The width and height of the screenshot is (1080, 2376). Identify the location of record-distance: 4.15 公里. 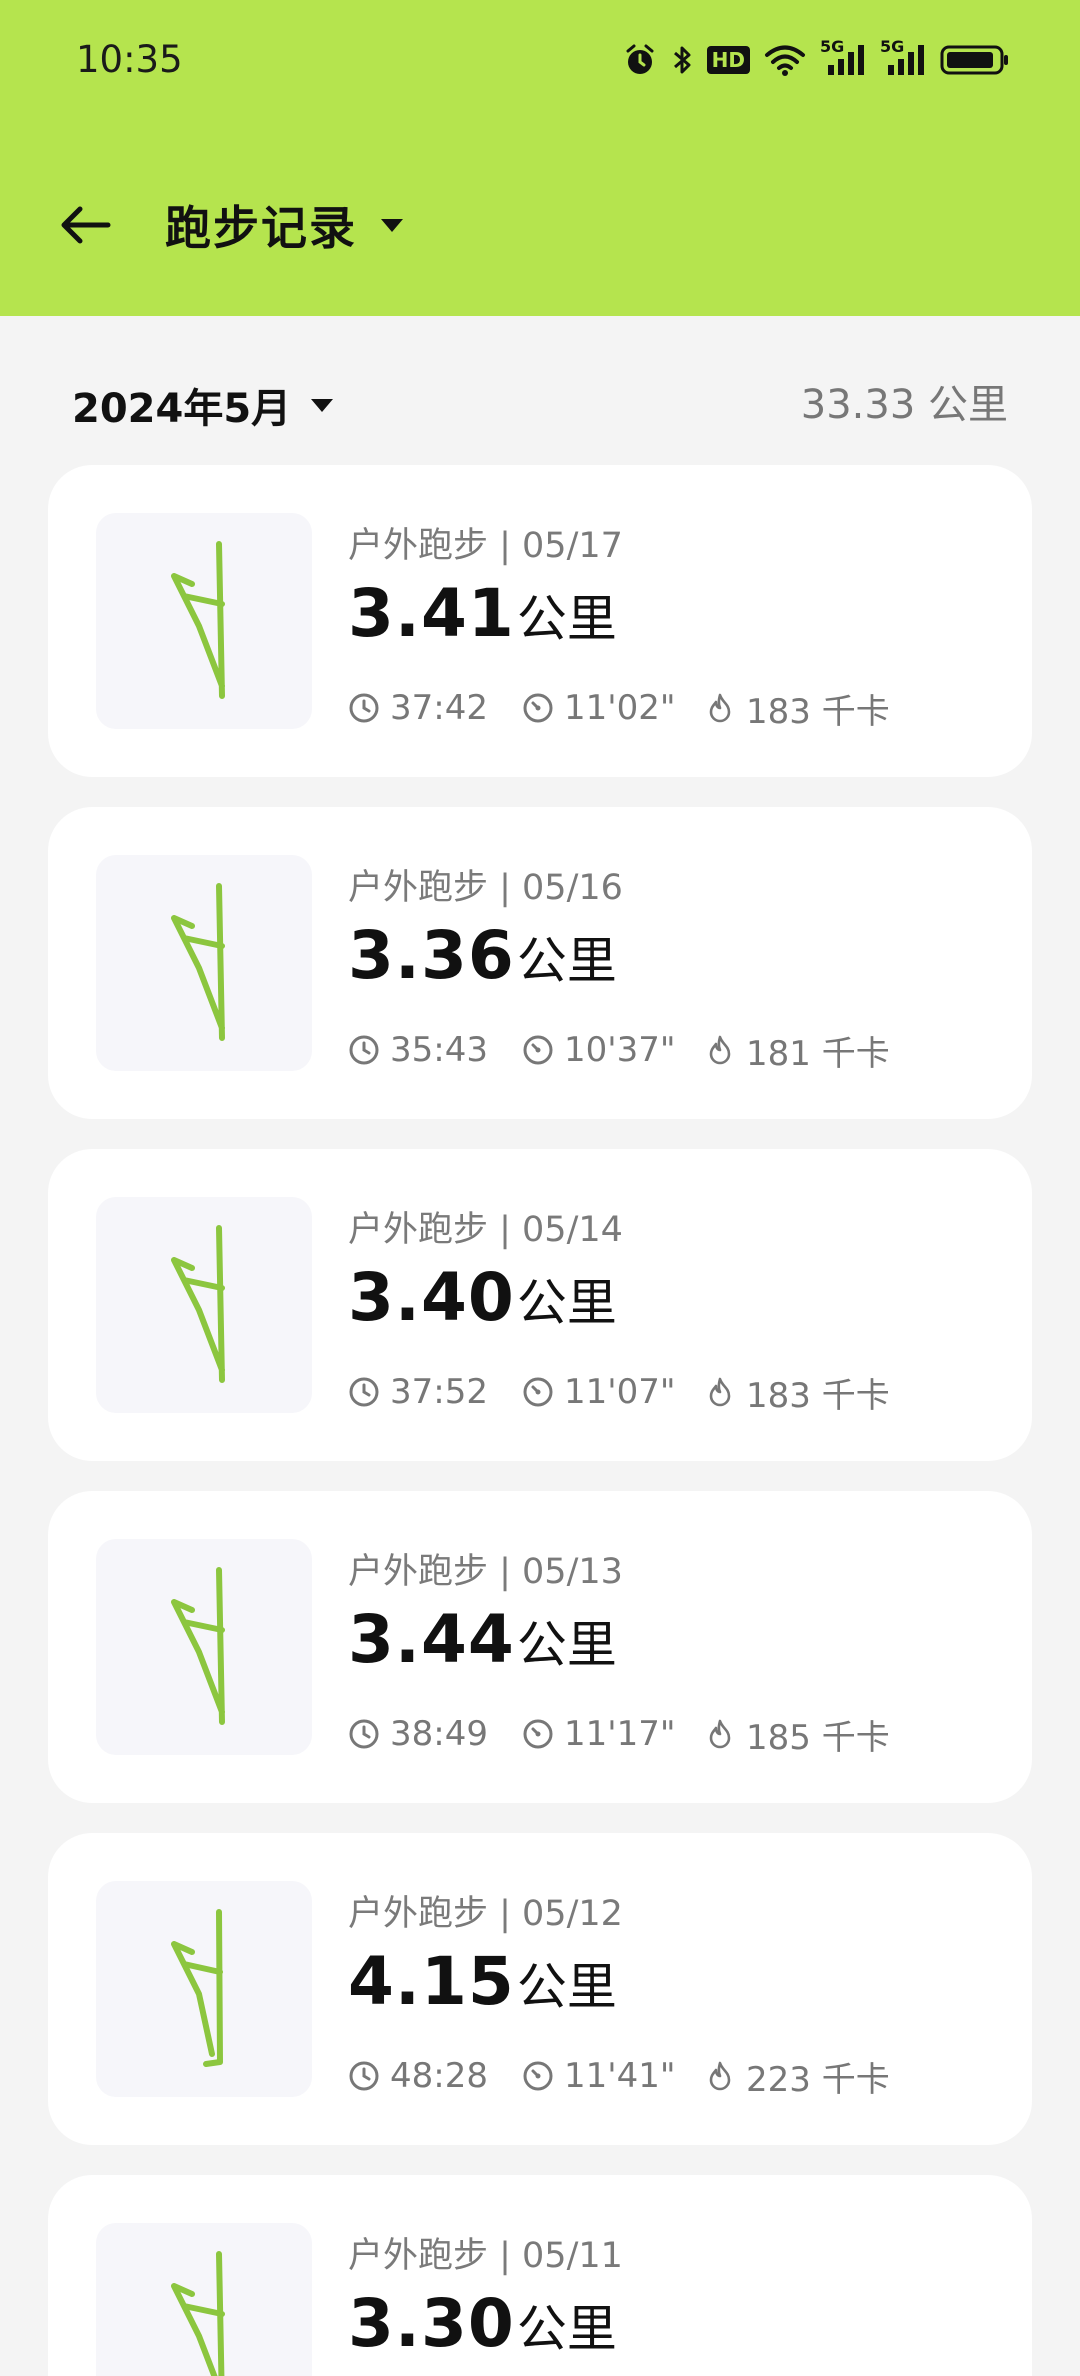
(482, 1988).